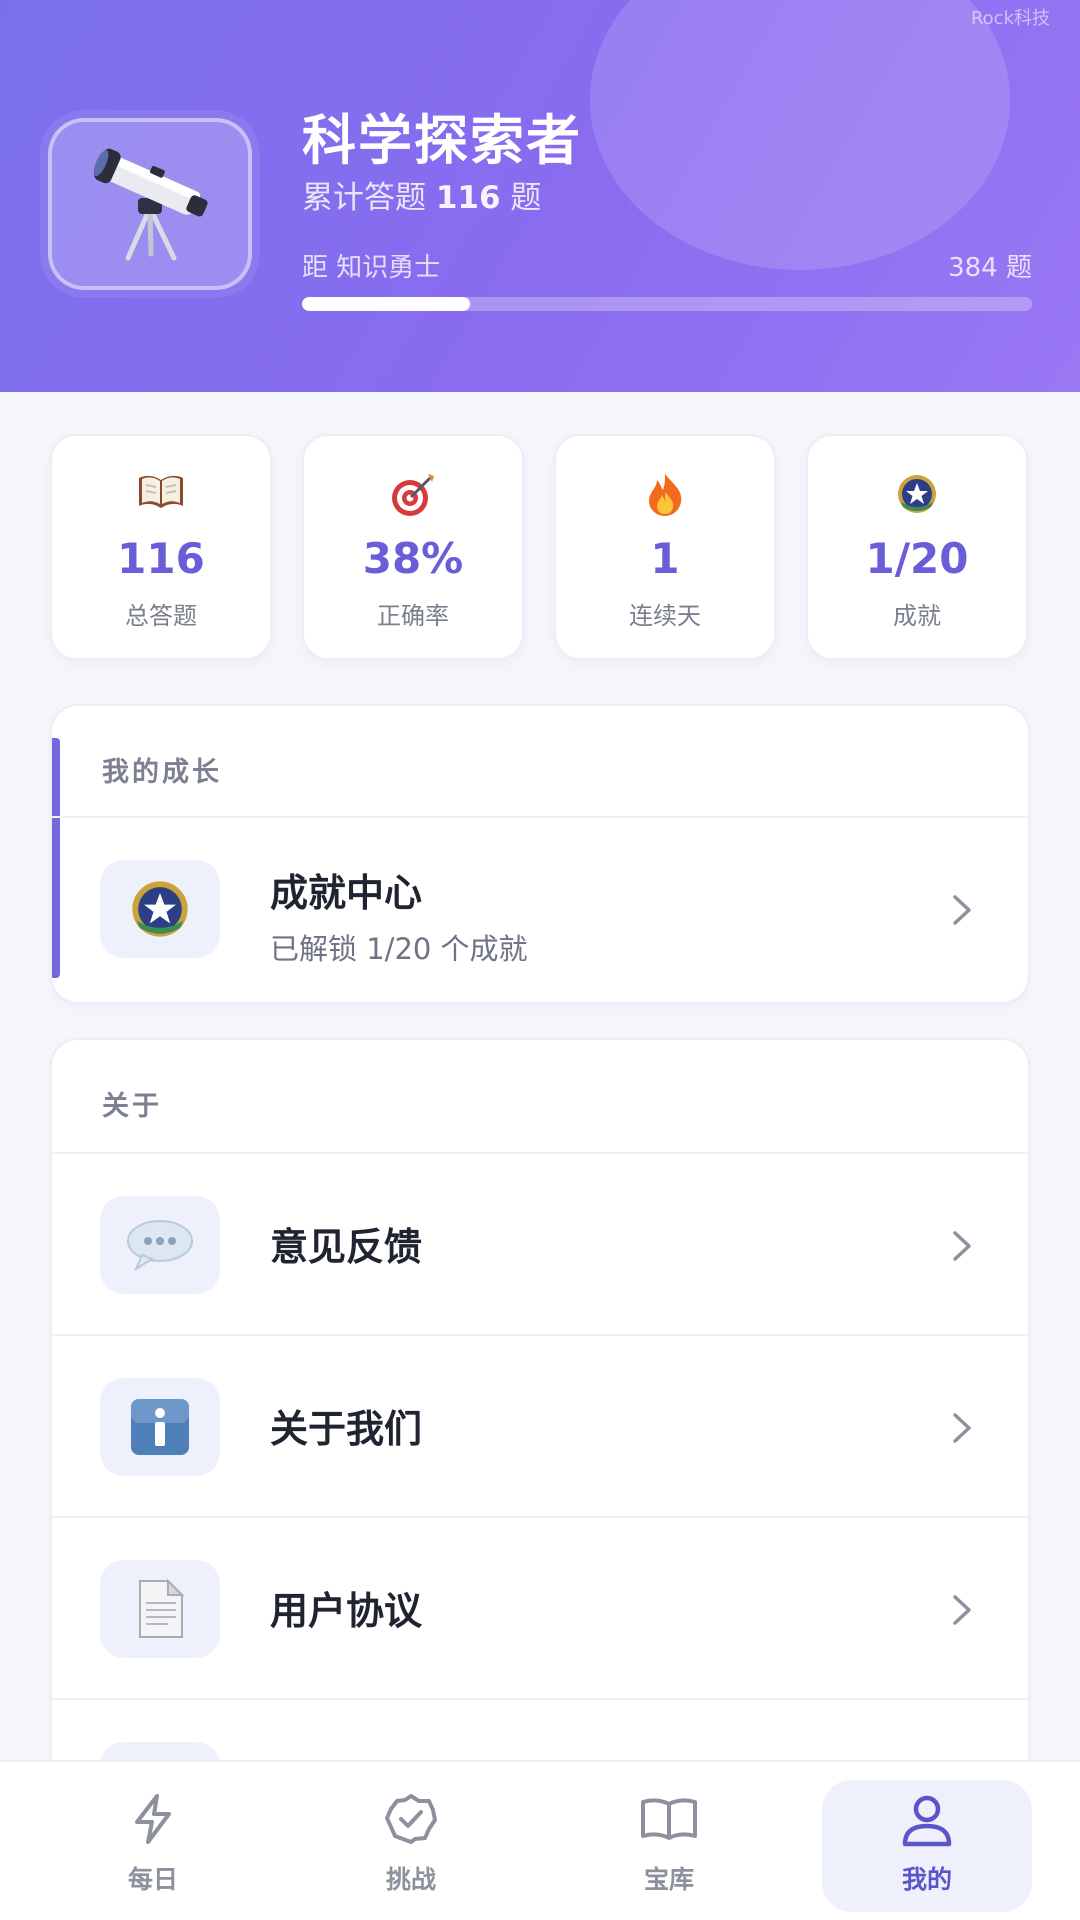 This screenshot has height=1920, width=1080. I want to click on stat-label-total: 总答题, so click(161, 616).